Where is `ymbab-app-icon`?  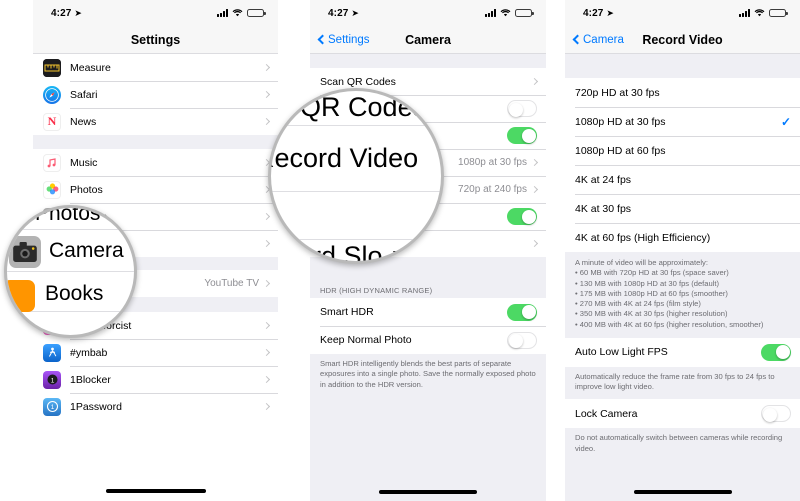 ymbab-app-icon is located at coordinates (52, 352).